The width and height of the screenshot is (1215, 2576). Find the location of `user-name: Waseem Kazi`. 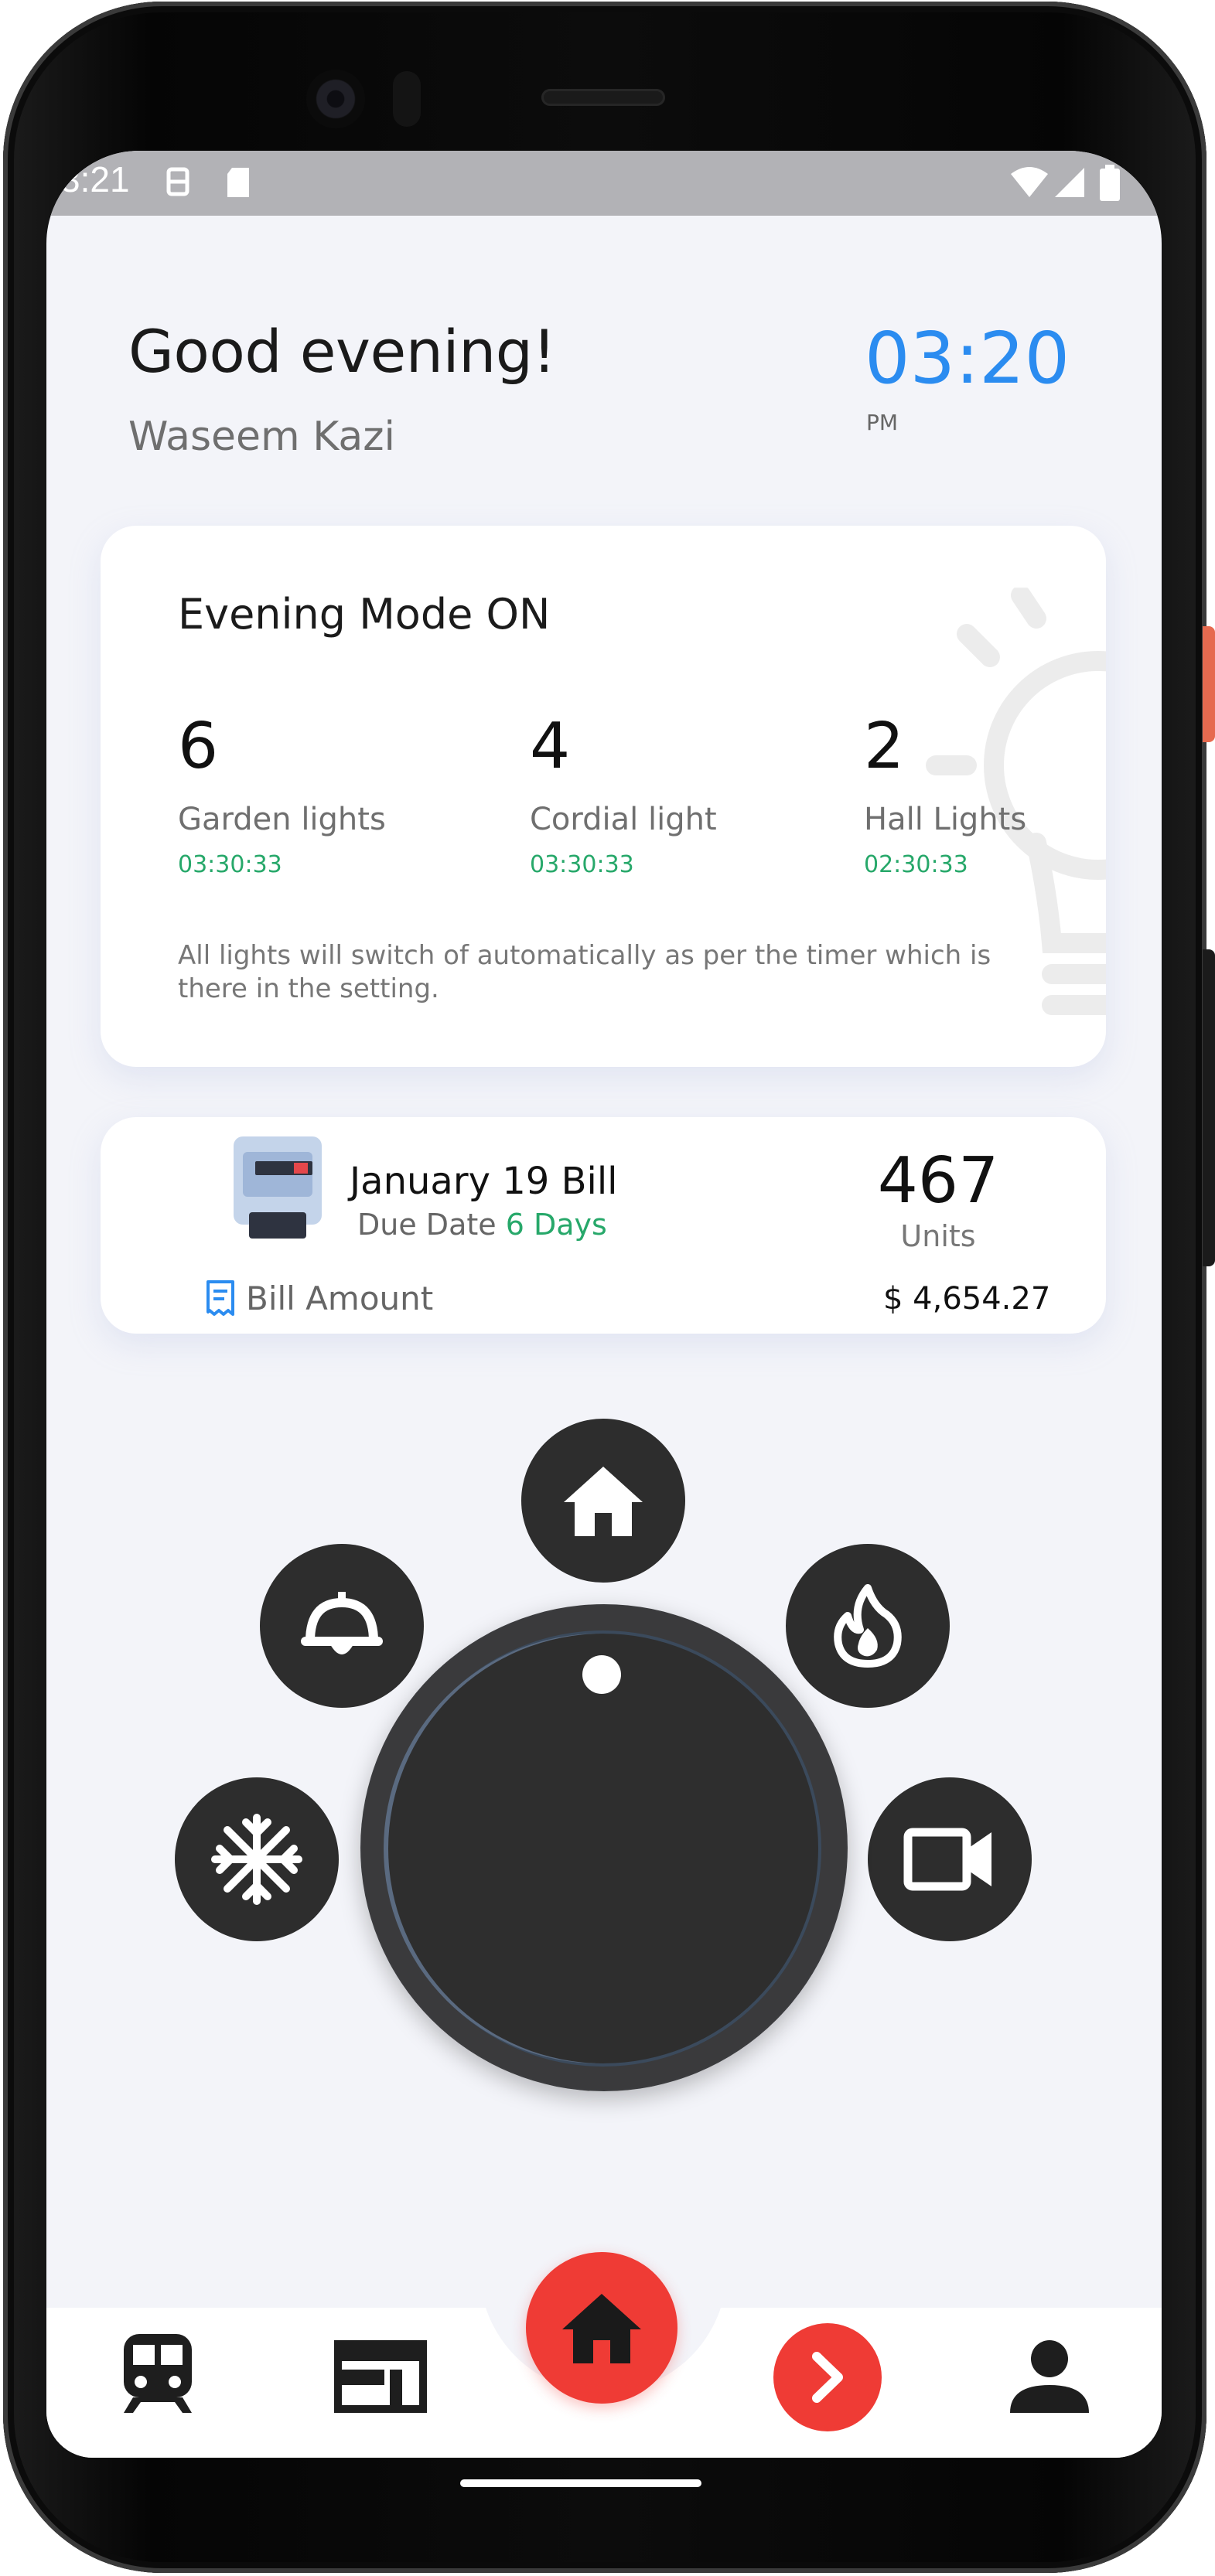

user-name: Waseem Kazi is located at coordinates (262, 437).